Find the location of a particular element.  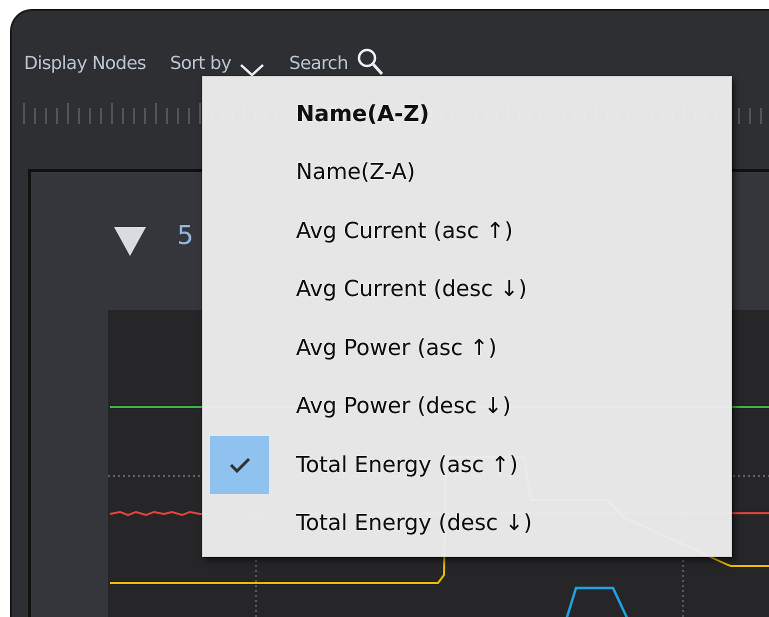

menu-item: Total Energy (asc ↑) is located at coordinates (467, 465).